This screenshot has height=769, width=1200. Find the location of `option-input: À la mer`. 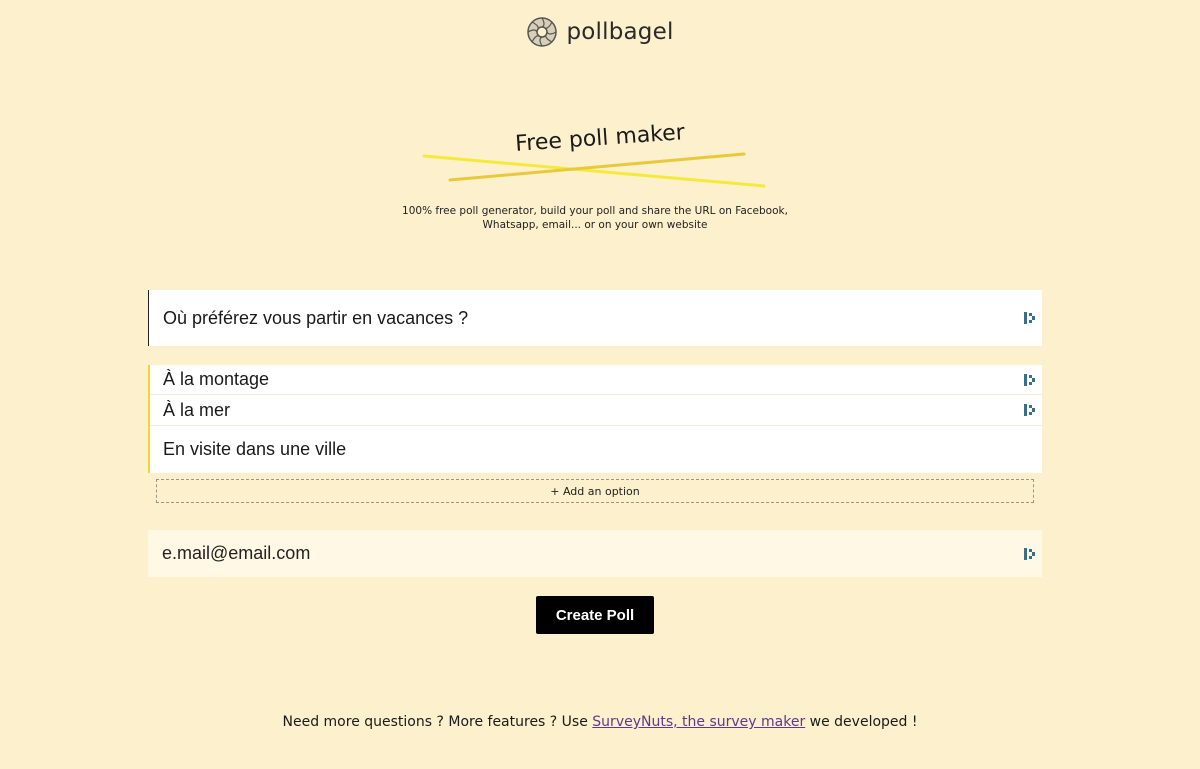

option-input: À la mer is located at coordinates (593, 410).